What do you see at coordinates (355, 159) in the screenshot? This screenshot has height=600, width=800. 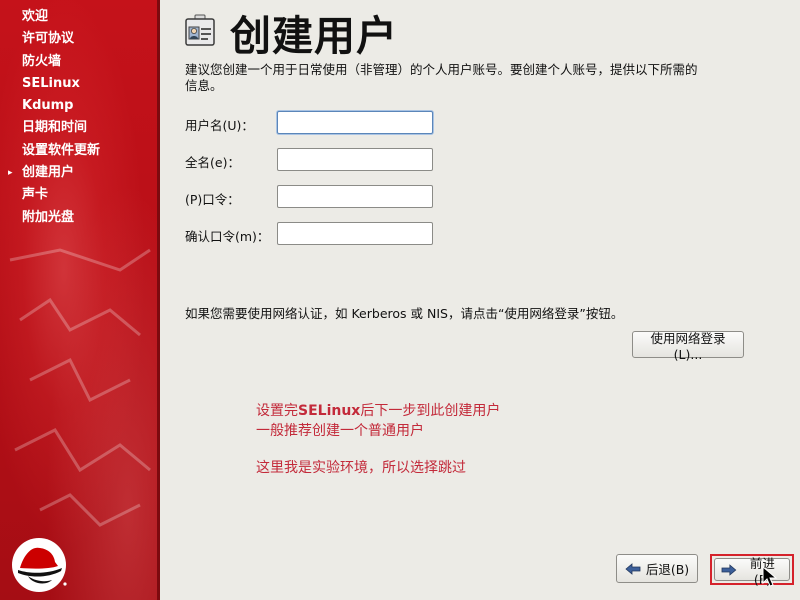 I see `fullname-field` at bounding box center [355, 159].